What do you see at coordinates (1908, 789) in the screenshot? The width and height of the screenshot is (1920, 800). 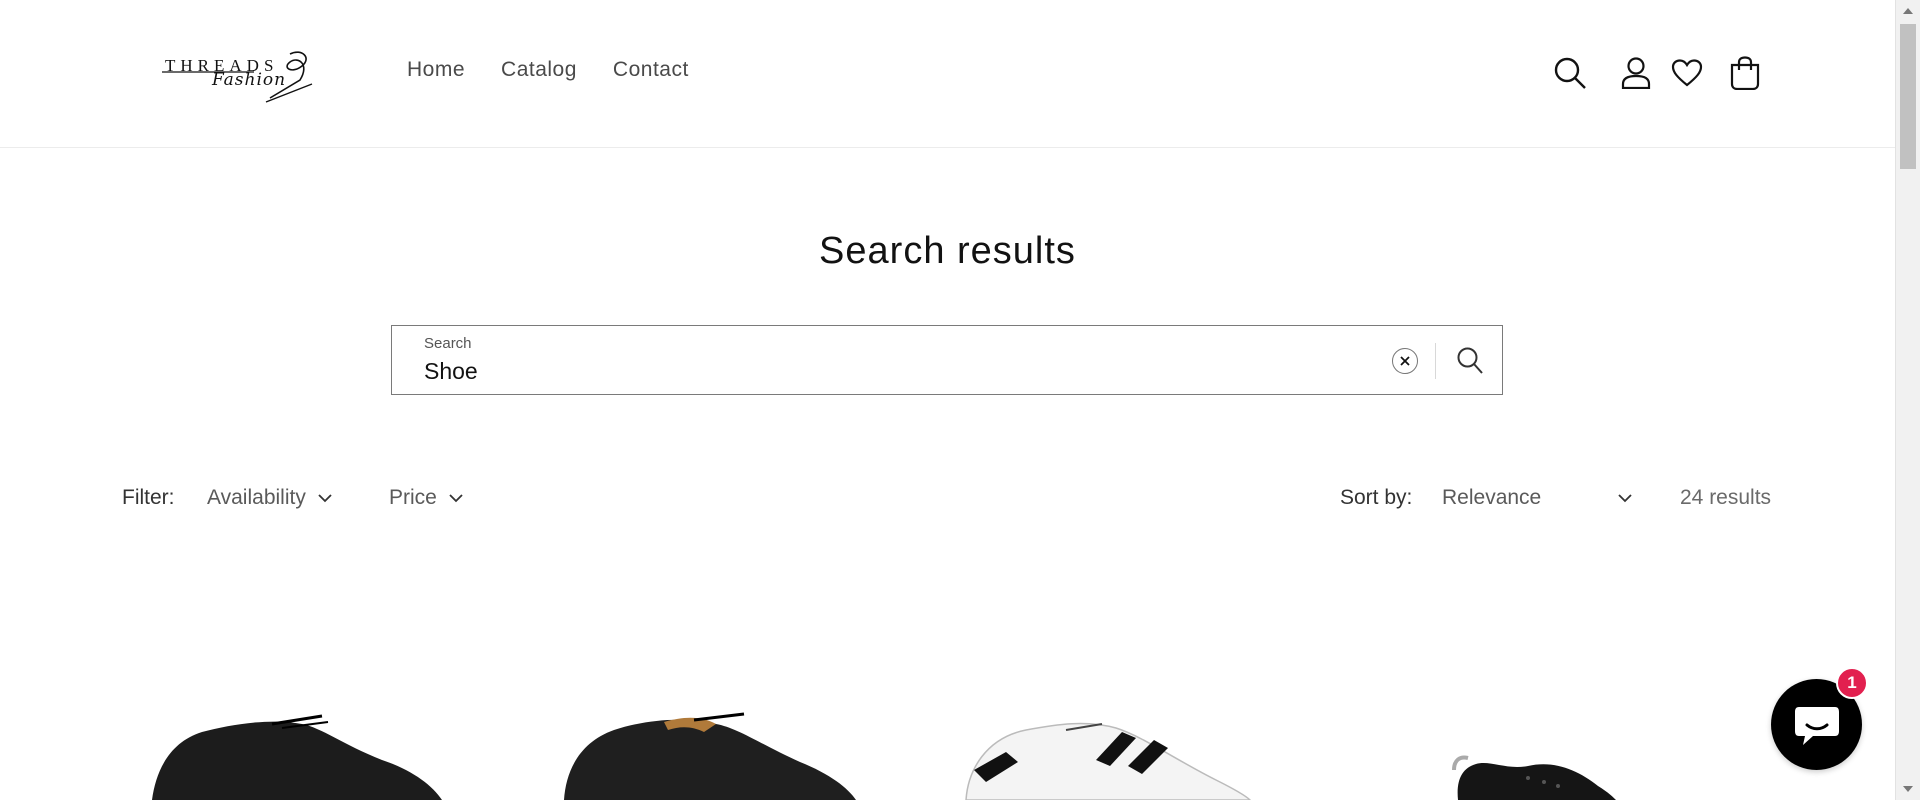 I see `scroll-down-arrow-icon` at bounding box center [1908, 789].